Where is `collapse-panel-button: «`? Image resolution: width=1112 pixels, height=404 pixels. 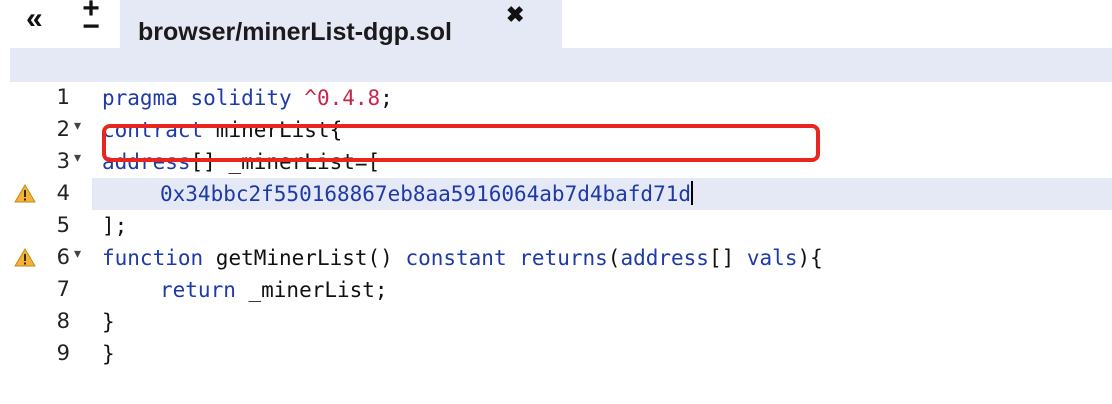 collapse-panel-button: « is located at coordinates (34, 19).